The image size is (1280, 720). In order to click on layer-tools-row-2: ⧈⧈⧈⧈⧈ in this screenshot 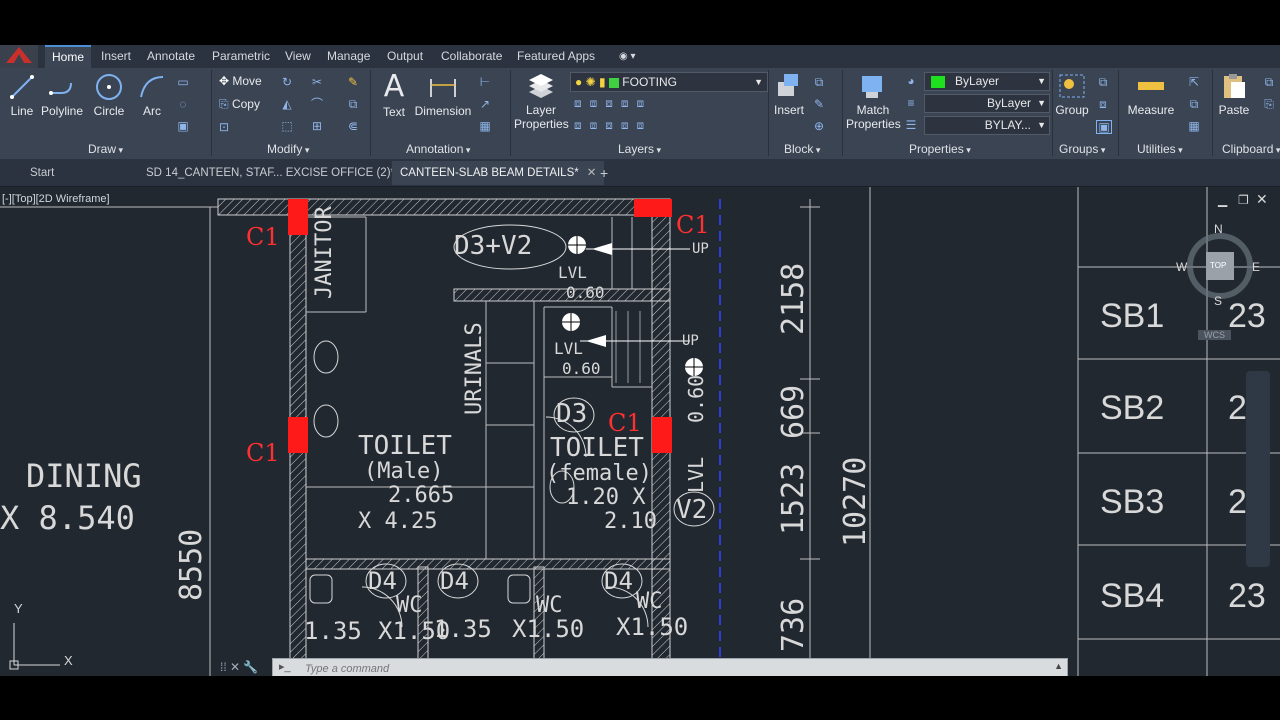, I will do `click(613, 125)`.